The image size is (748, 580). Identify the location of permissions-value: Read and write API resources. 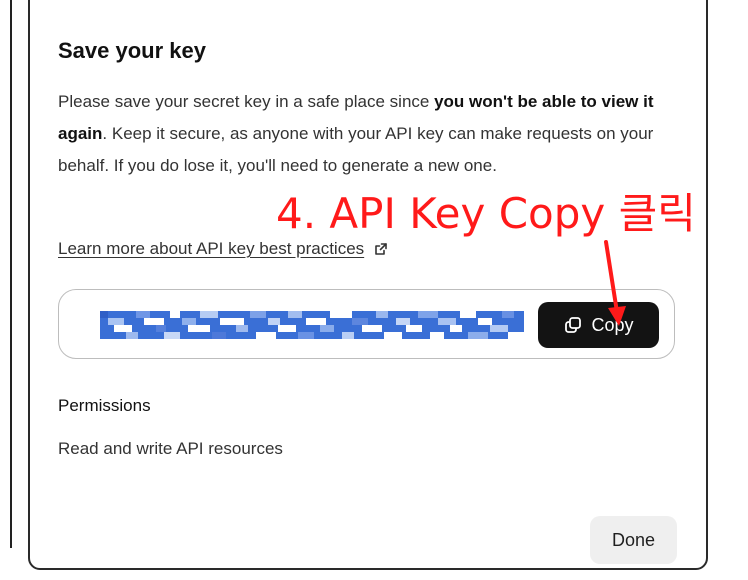
(170, 448).